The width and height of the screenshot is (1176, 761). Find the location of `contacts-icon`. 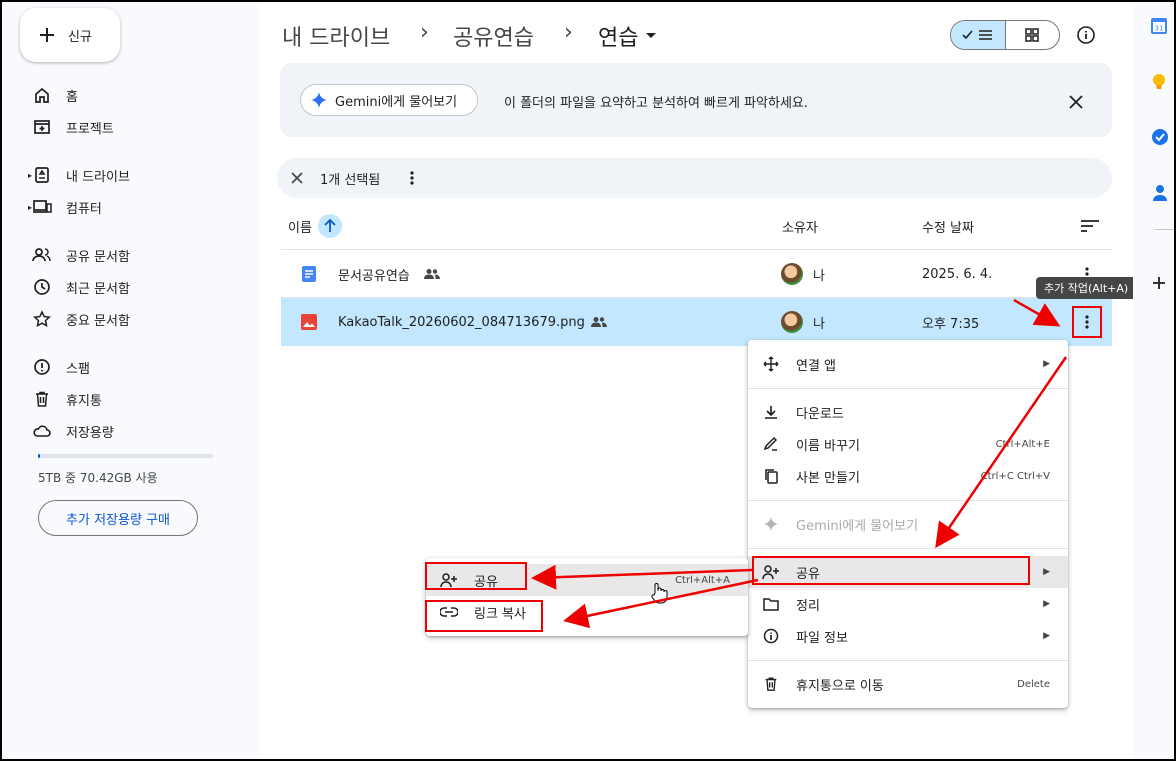

contacts-icon is located at coordinates (1160, 193).